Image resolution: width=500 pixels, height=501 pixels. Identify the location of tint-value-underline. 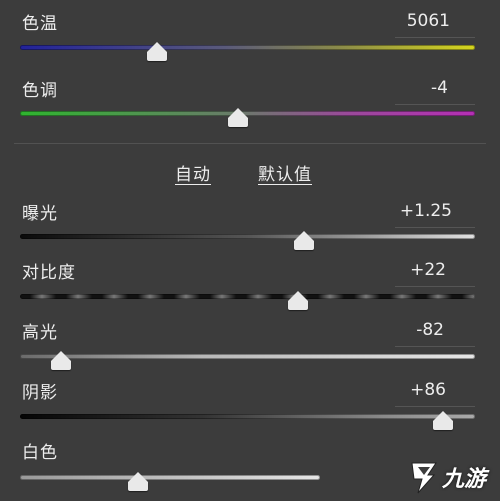
(435, 104).